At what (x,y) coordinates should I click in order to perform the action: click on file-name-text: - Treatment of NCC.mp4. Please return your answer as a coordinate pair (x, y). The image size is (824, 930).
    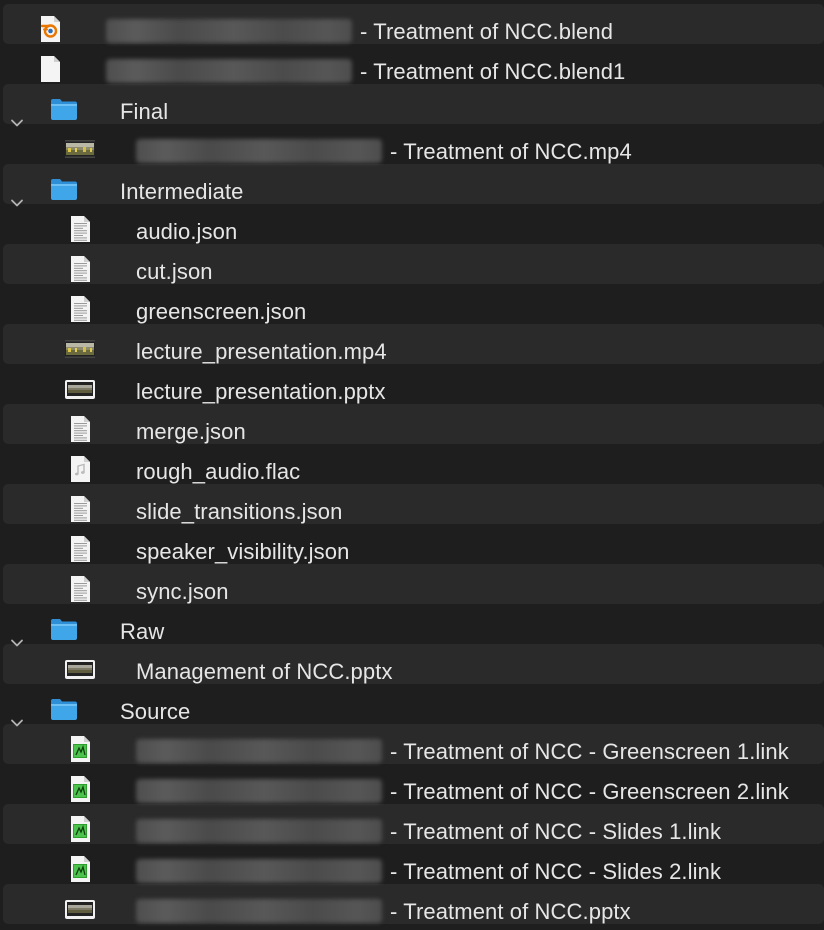
    Looking at the image, I should click on (511, 152).